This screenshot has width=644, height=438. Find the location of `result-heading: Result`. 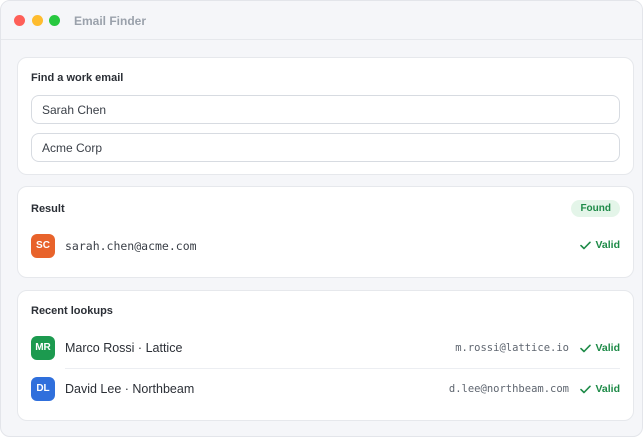

result-heading: Result is located at coordinates (48, 209).